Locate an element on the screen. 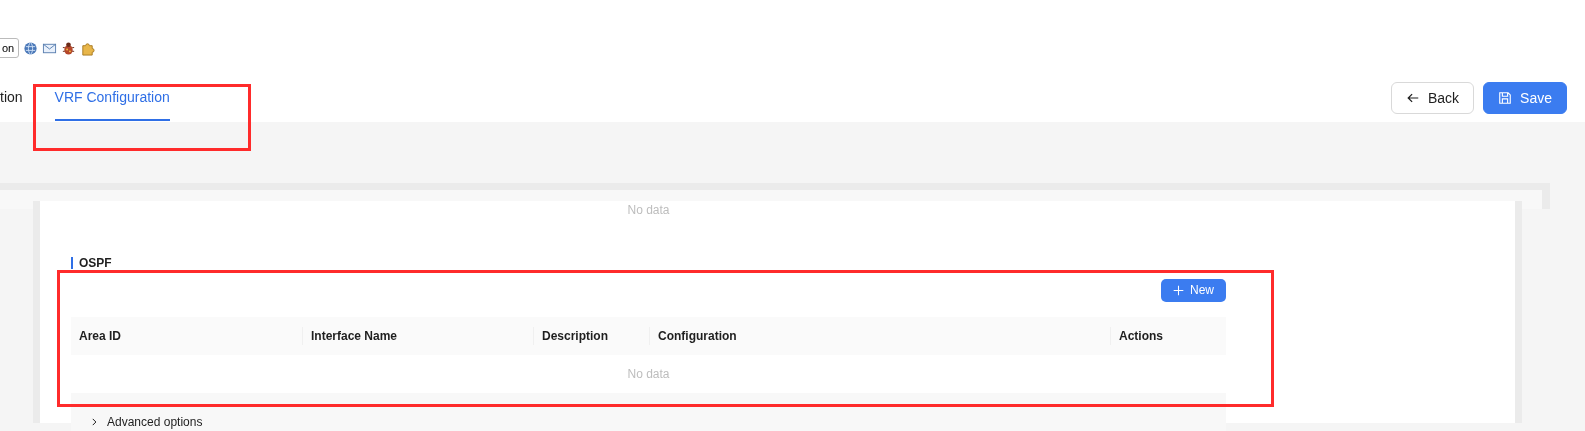 Image resolution: width=1585 pixels, height=431 pixels. column-header: Area ID is located at coordinates (100, 336).